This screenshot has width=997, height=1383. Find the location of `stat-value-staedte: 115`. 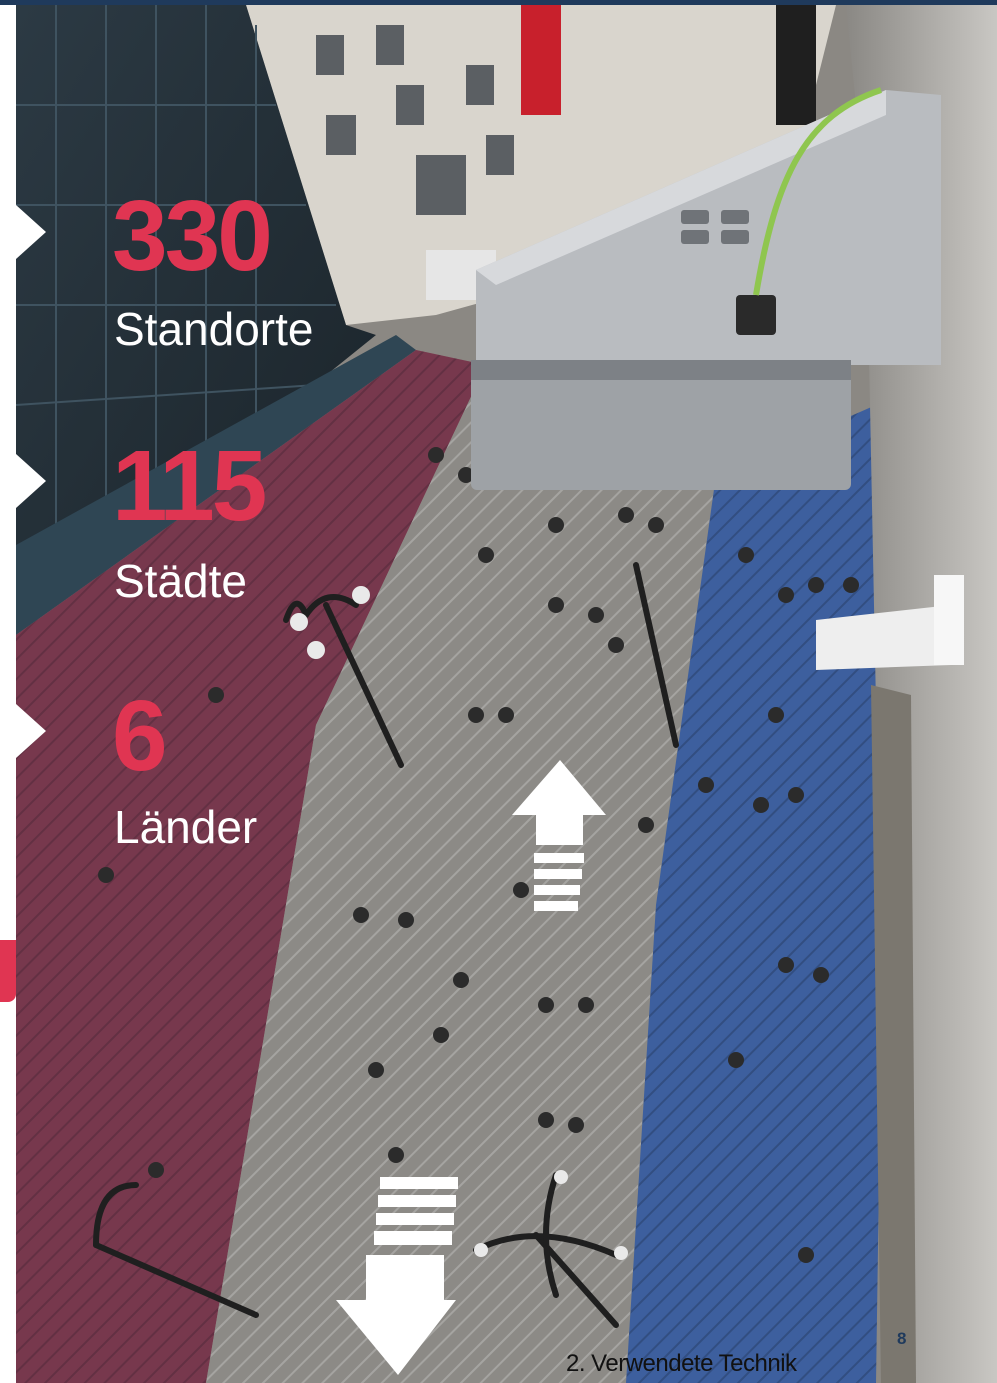

stat-value-staedte: 115 is located at coordinates (189, 486).